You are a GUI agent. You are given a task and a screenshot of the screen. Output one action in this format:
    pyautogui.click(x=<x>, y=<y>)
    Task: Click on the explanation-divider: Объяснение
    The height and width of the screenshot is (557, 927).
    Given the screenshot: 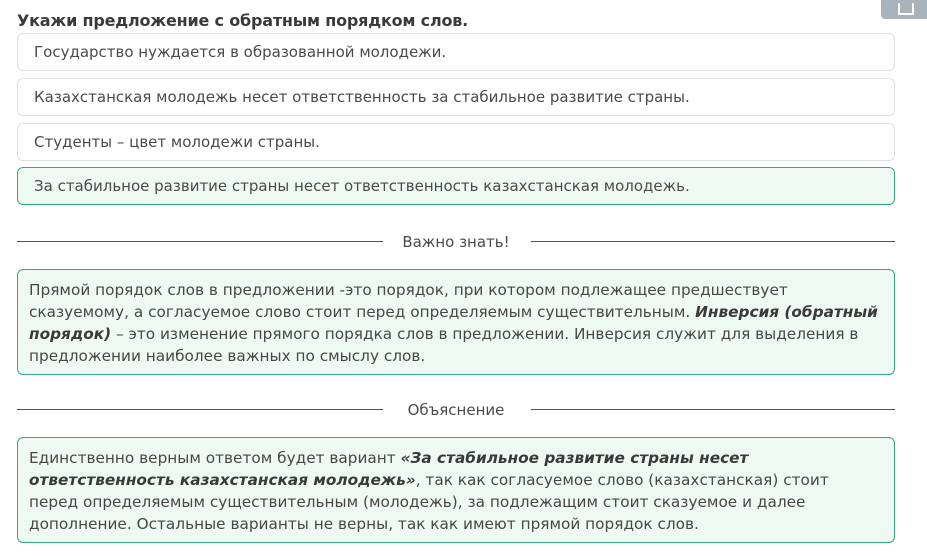 What is the action you would take?
    pyautogui.click(x=456, y=410)
    